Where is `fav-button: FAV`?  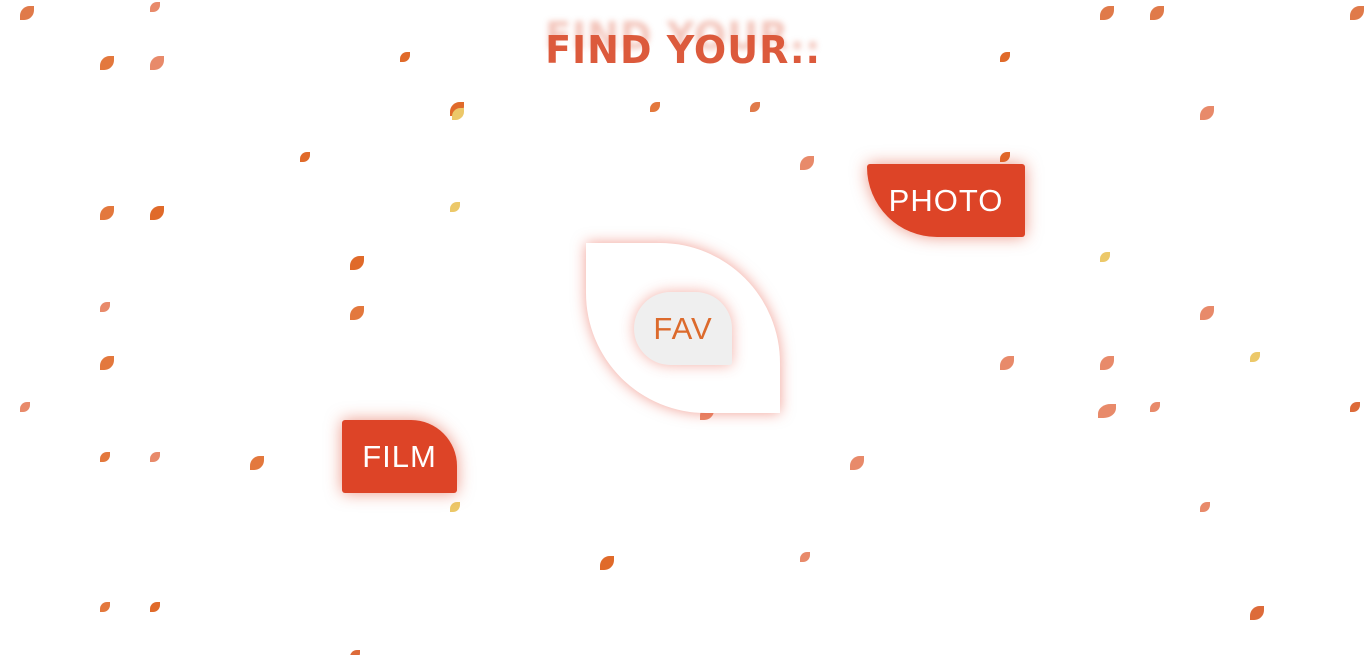
fav-button: FAV is located at coordinates (683, 328).